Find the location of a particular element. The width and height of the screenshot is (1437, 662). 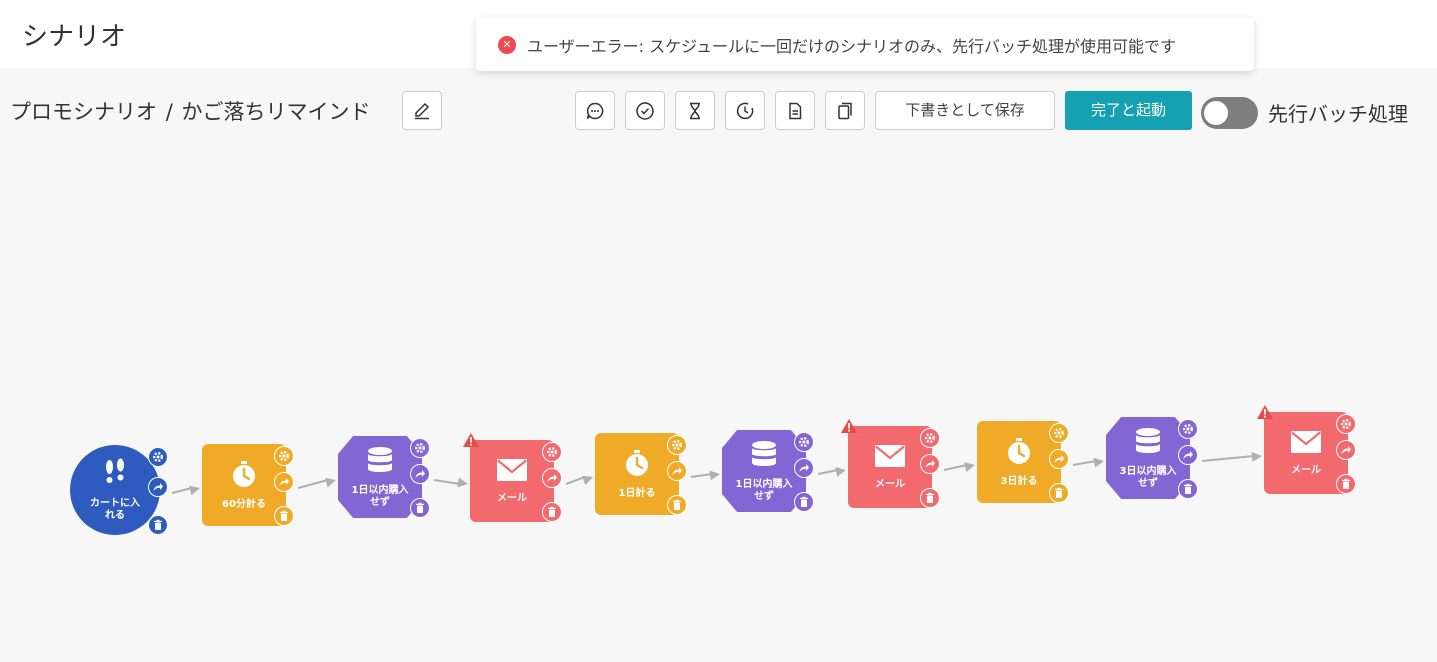

node-label: 3日計る is located at coordinates (1019, 481).